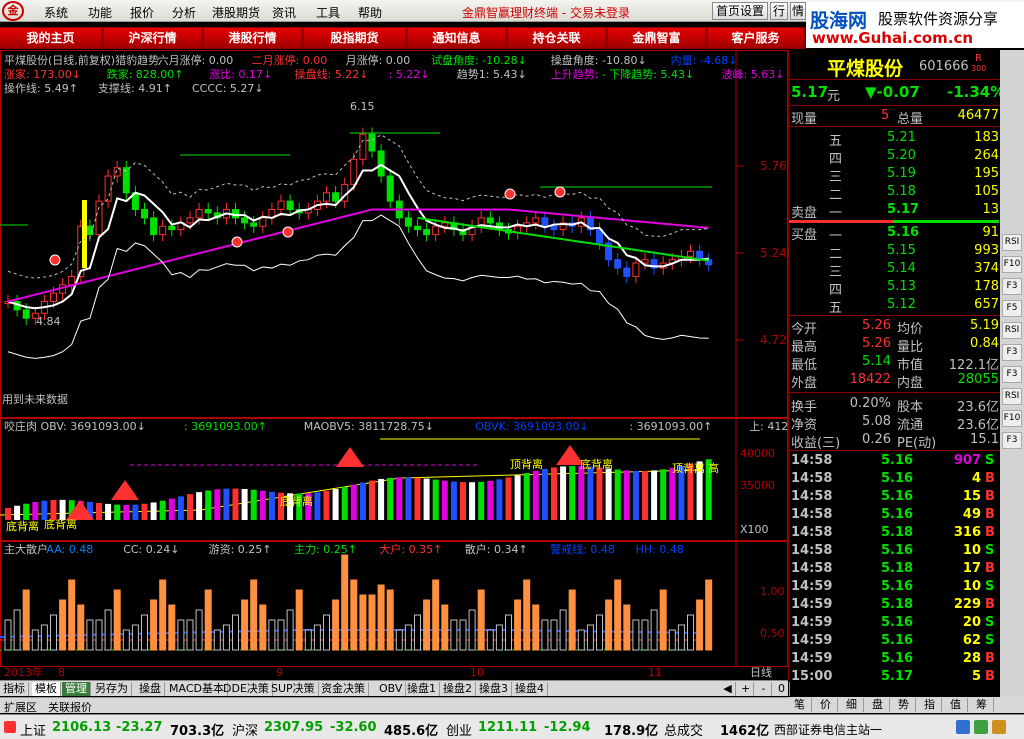 This screenshot has height=739, width=1024. I want to click on right-tab-4: 势, so click(904, 705).